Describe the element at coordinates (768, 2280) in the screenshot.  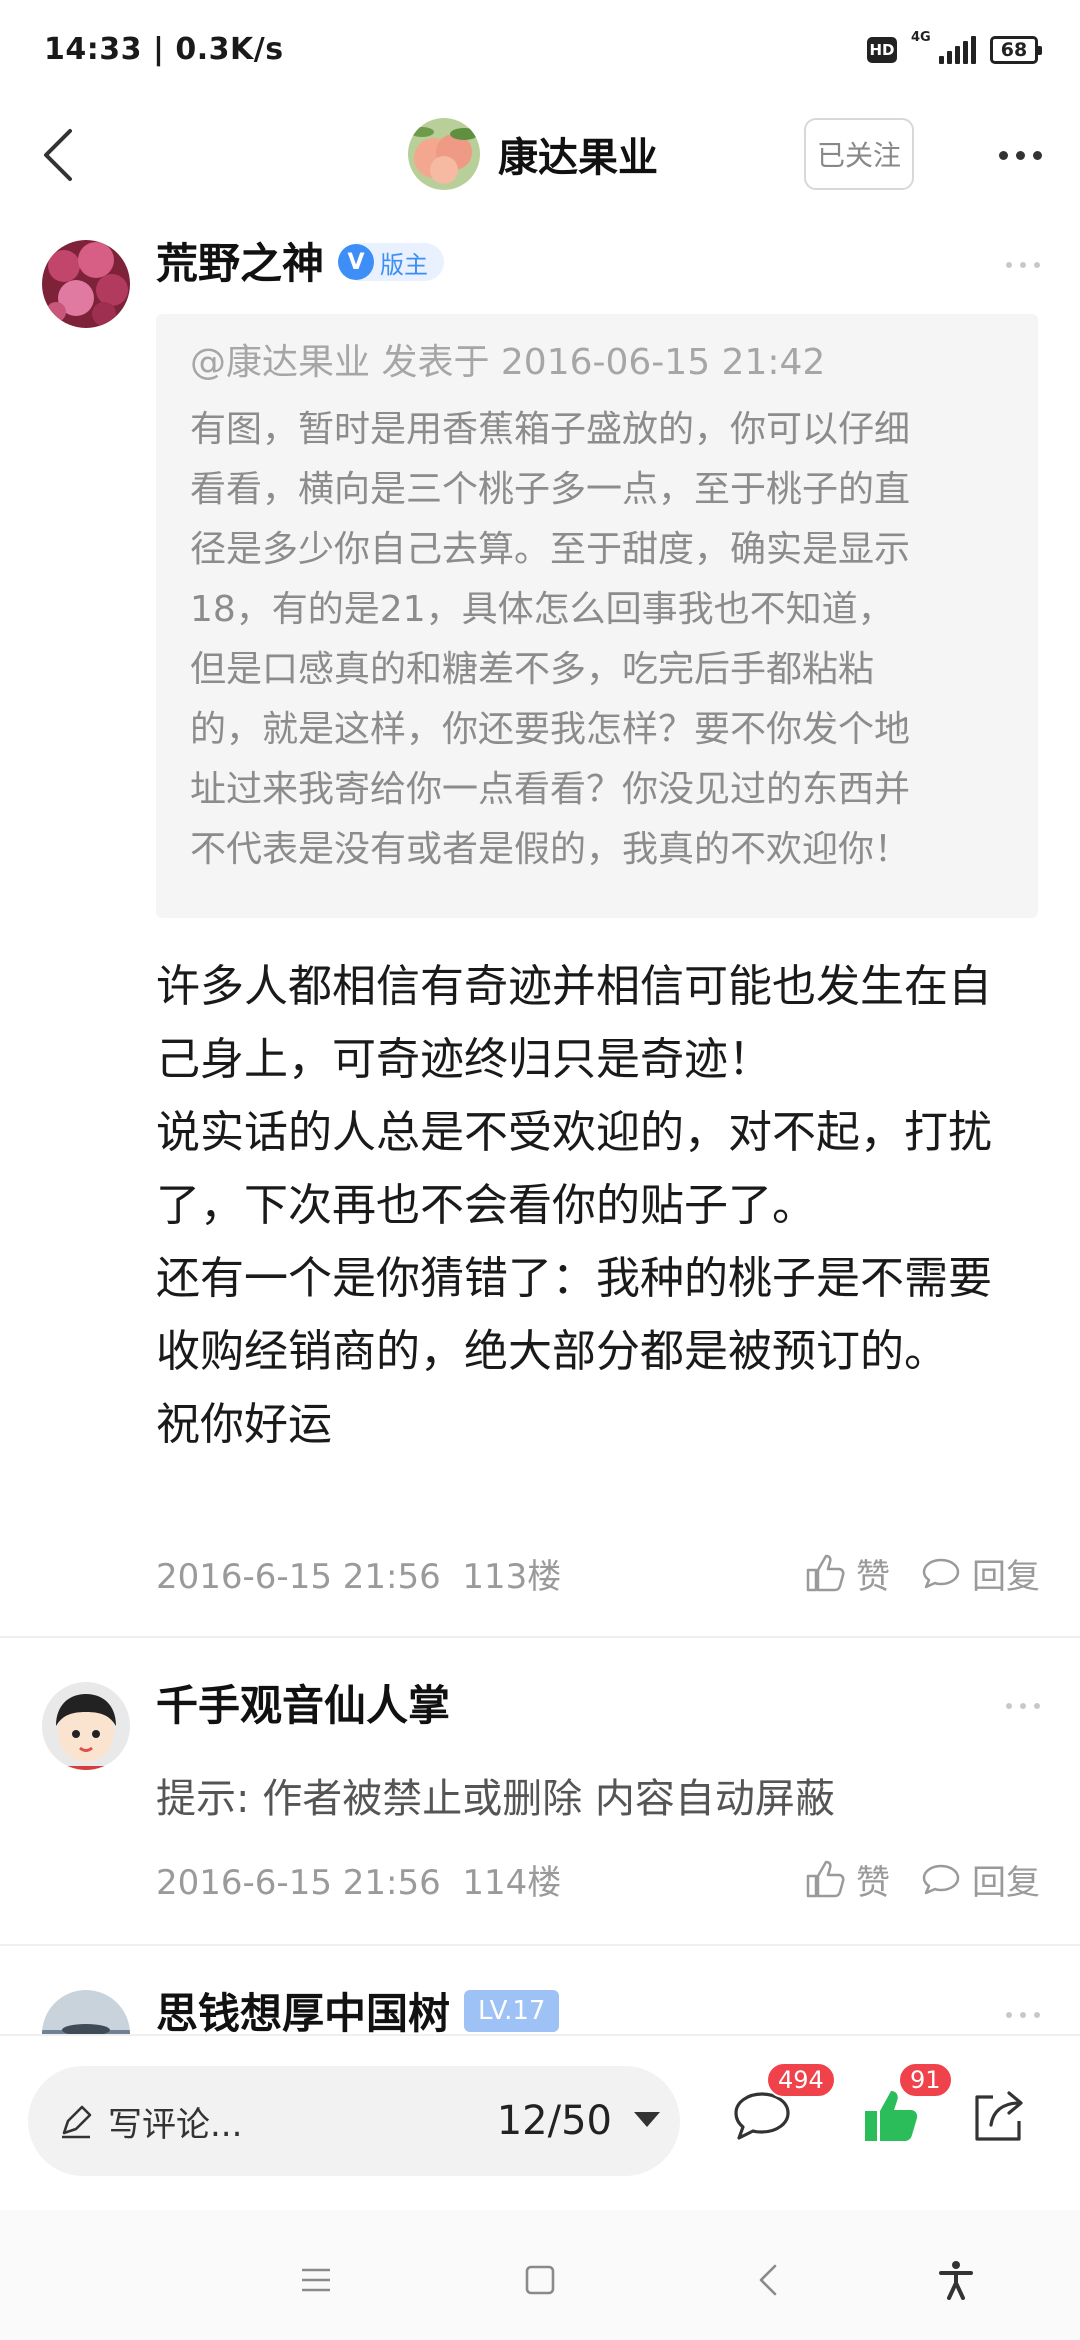
I see `nav-back-icon` at that location.